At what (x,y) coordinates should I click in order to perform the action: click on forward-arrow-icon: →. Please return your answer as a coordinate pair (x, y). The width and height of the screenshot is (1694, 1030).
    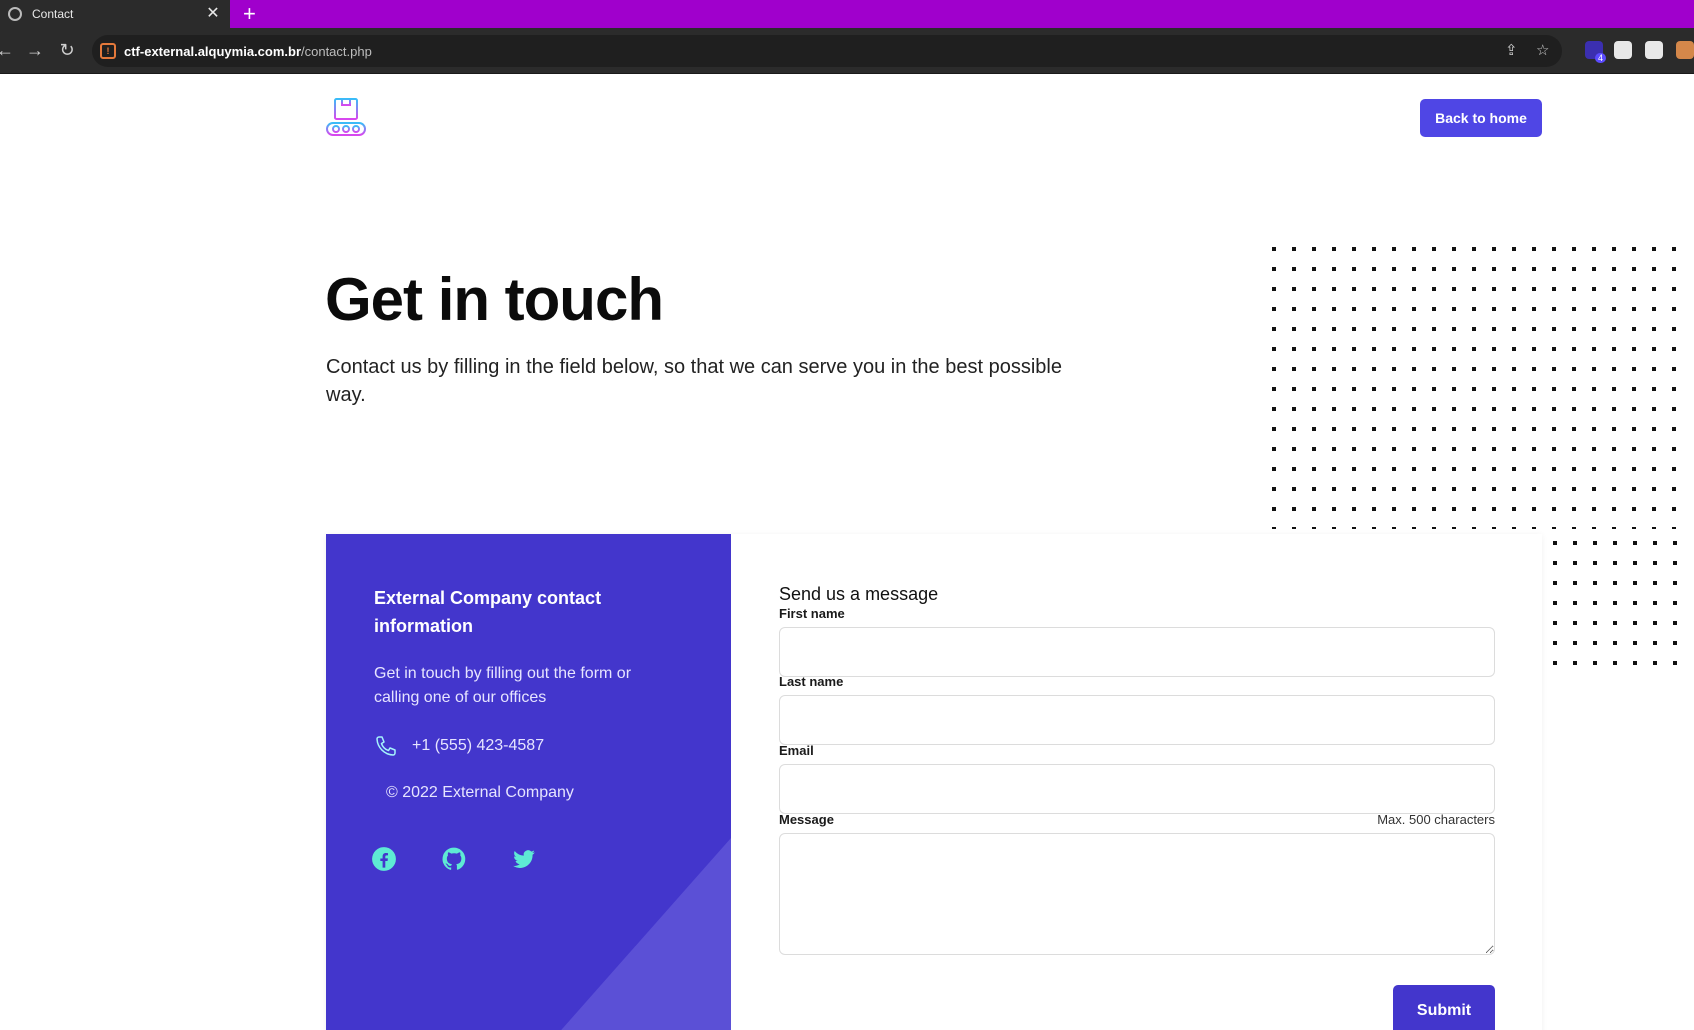
    Looking at the image, I should click on (35, 50).